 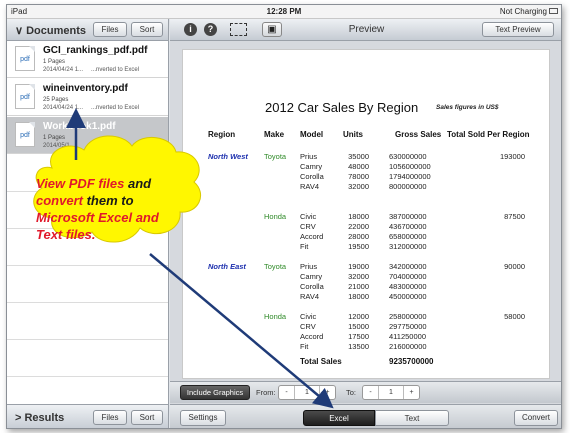 I want to click on from-decrement: -, so click(x=287, y=392).